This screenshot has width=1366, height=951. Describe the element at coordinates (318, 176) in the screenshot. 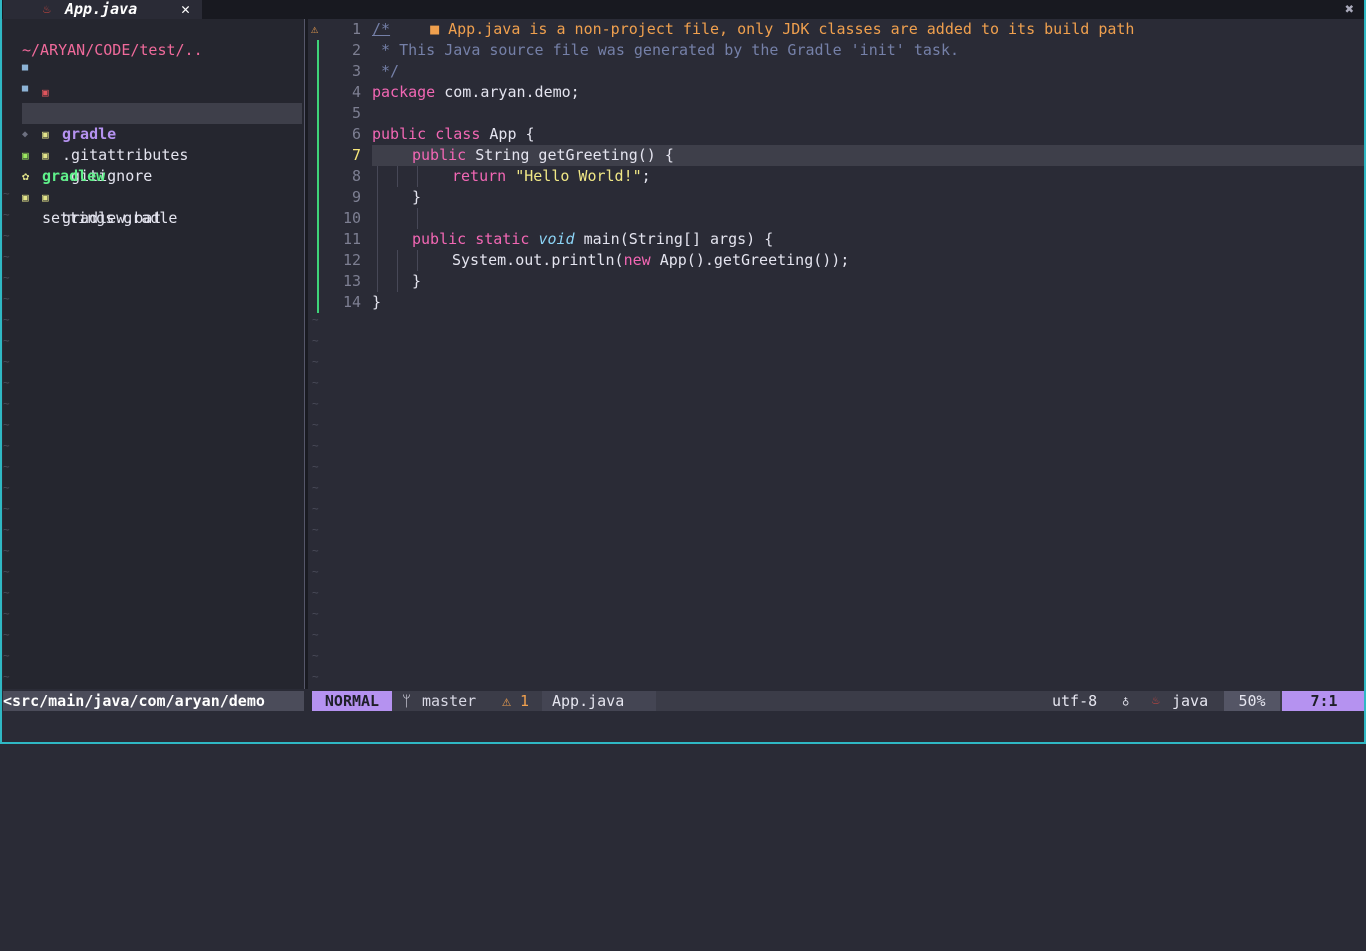

I see `git-added-bar` at that location.